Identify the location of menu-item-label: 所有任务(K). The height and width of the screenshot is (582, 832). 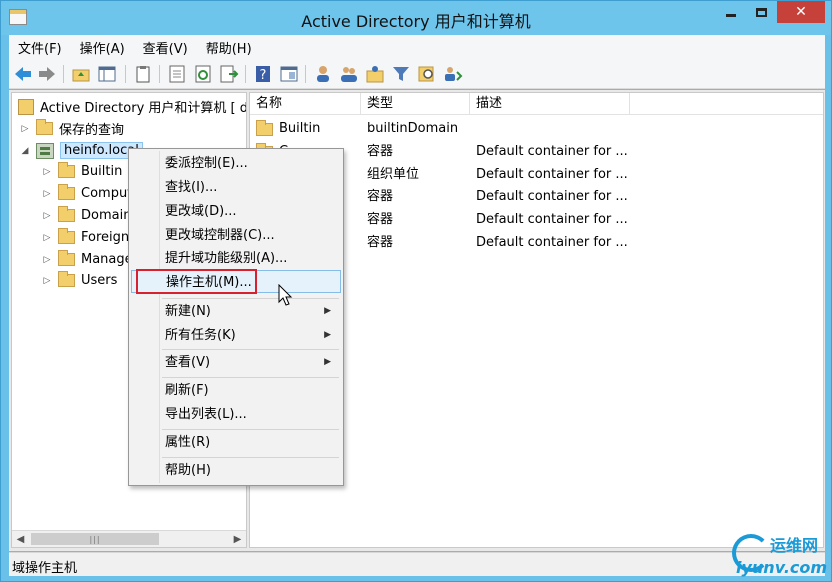
(200, 335).